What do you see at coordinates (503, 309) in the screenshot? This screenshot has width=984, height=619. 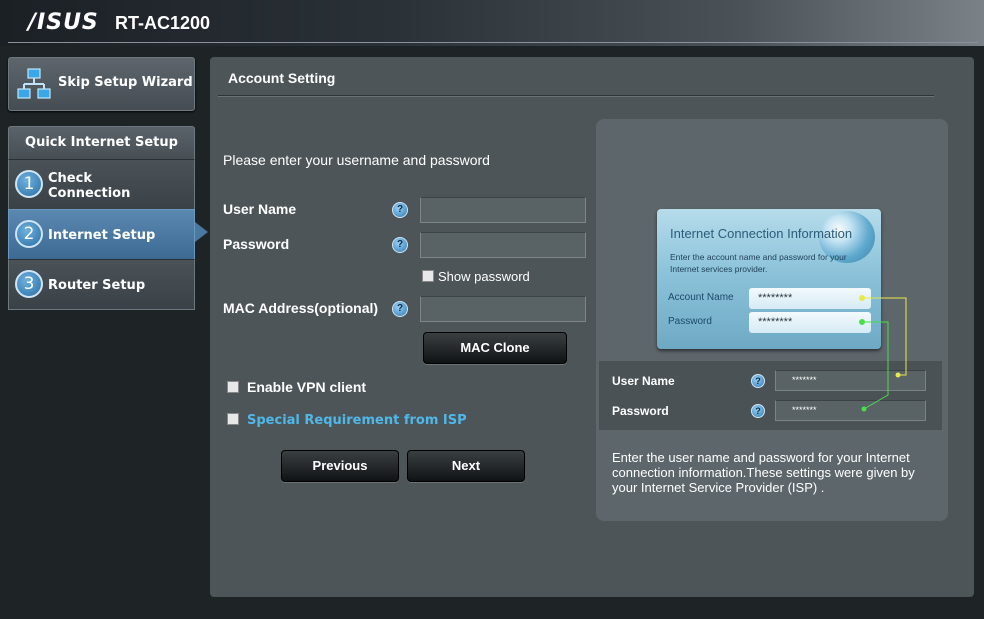 I see `mac-address-input` at bounding box center [503, 309].